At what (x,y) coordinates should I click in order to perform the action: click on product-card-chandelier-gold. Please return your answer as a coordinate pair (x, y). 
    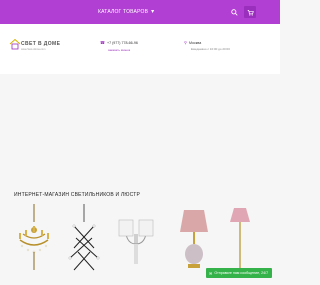
    Looking at the image, I should click on (34, 242).